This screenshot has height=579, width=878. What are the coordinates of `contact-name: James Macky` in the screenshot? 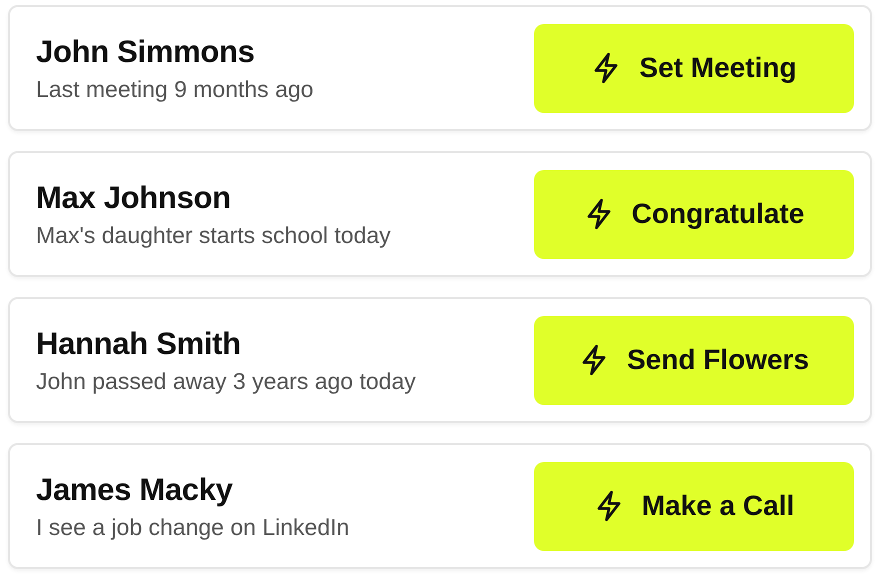 It's located at (135, 490).